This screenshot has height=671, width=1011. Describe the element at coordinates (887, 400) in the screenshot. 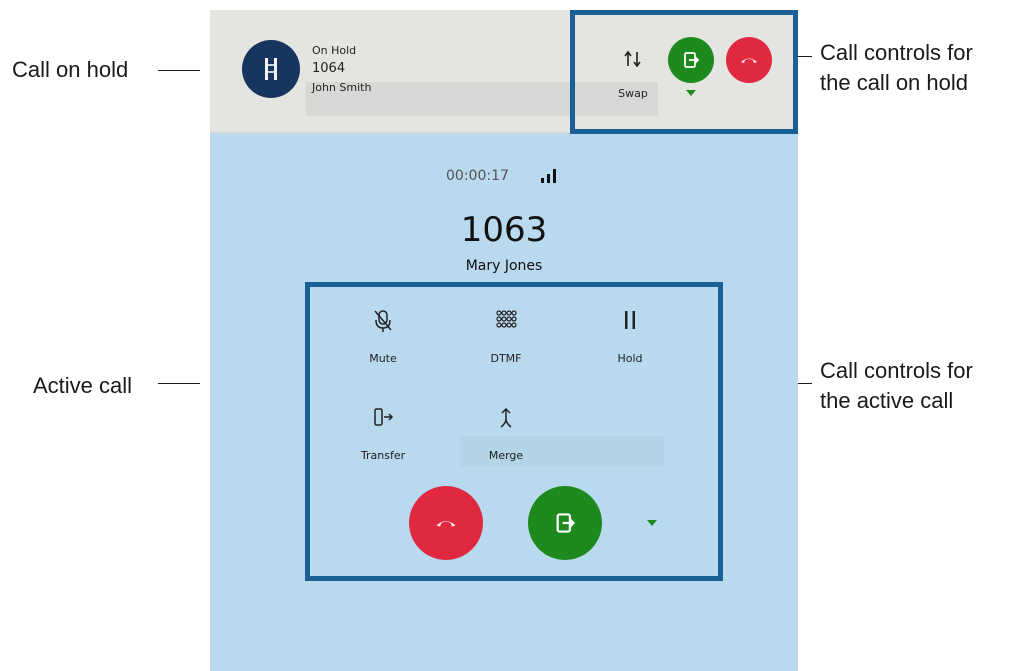

I see `annotation-active-controls-line2: the active call` at that location.